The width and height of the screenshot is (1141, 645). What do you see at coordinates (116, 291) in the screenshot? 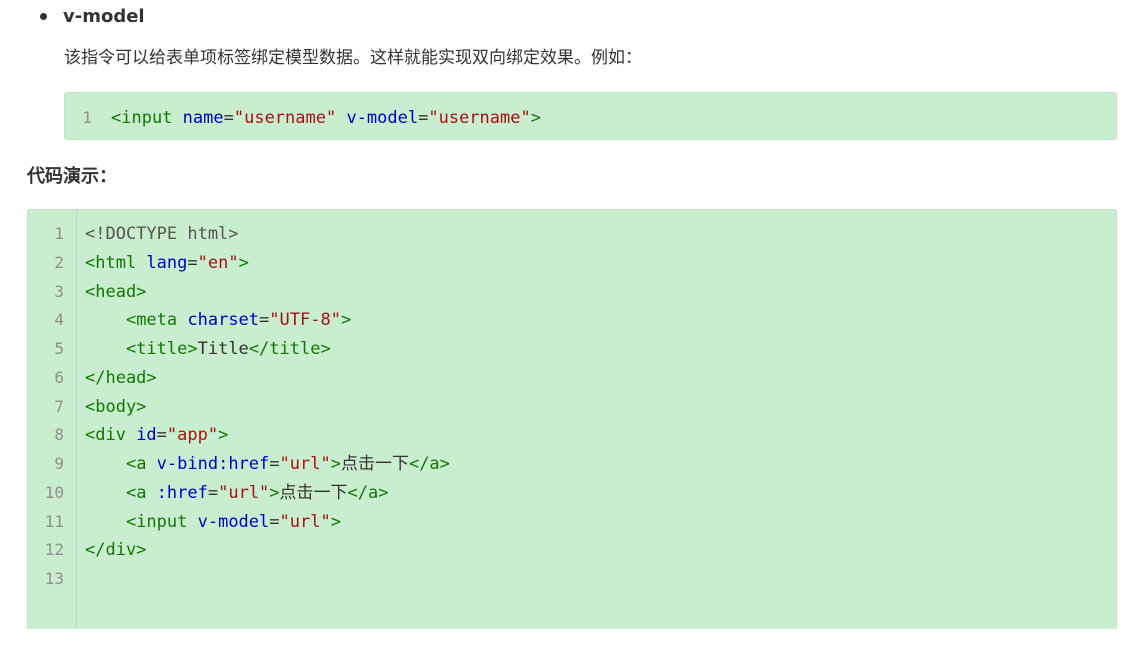
I see `code-token: <head>` at bounding box center [116, 291].